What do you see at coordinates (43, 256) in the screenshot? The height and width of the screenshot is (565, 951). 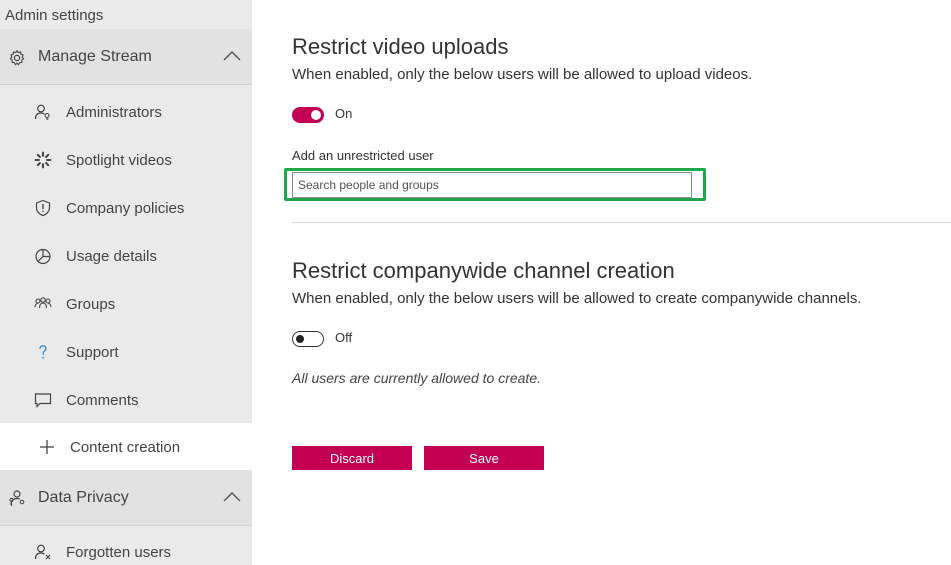 I see `pie-chart-icon` at bounding box center [43, 256].